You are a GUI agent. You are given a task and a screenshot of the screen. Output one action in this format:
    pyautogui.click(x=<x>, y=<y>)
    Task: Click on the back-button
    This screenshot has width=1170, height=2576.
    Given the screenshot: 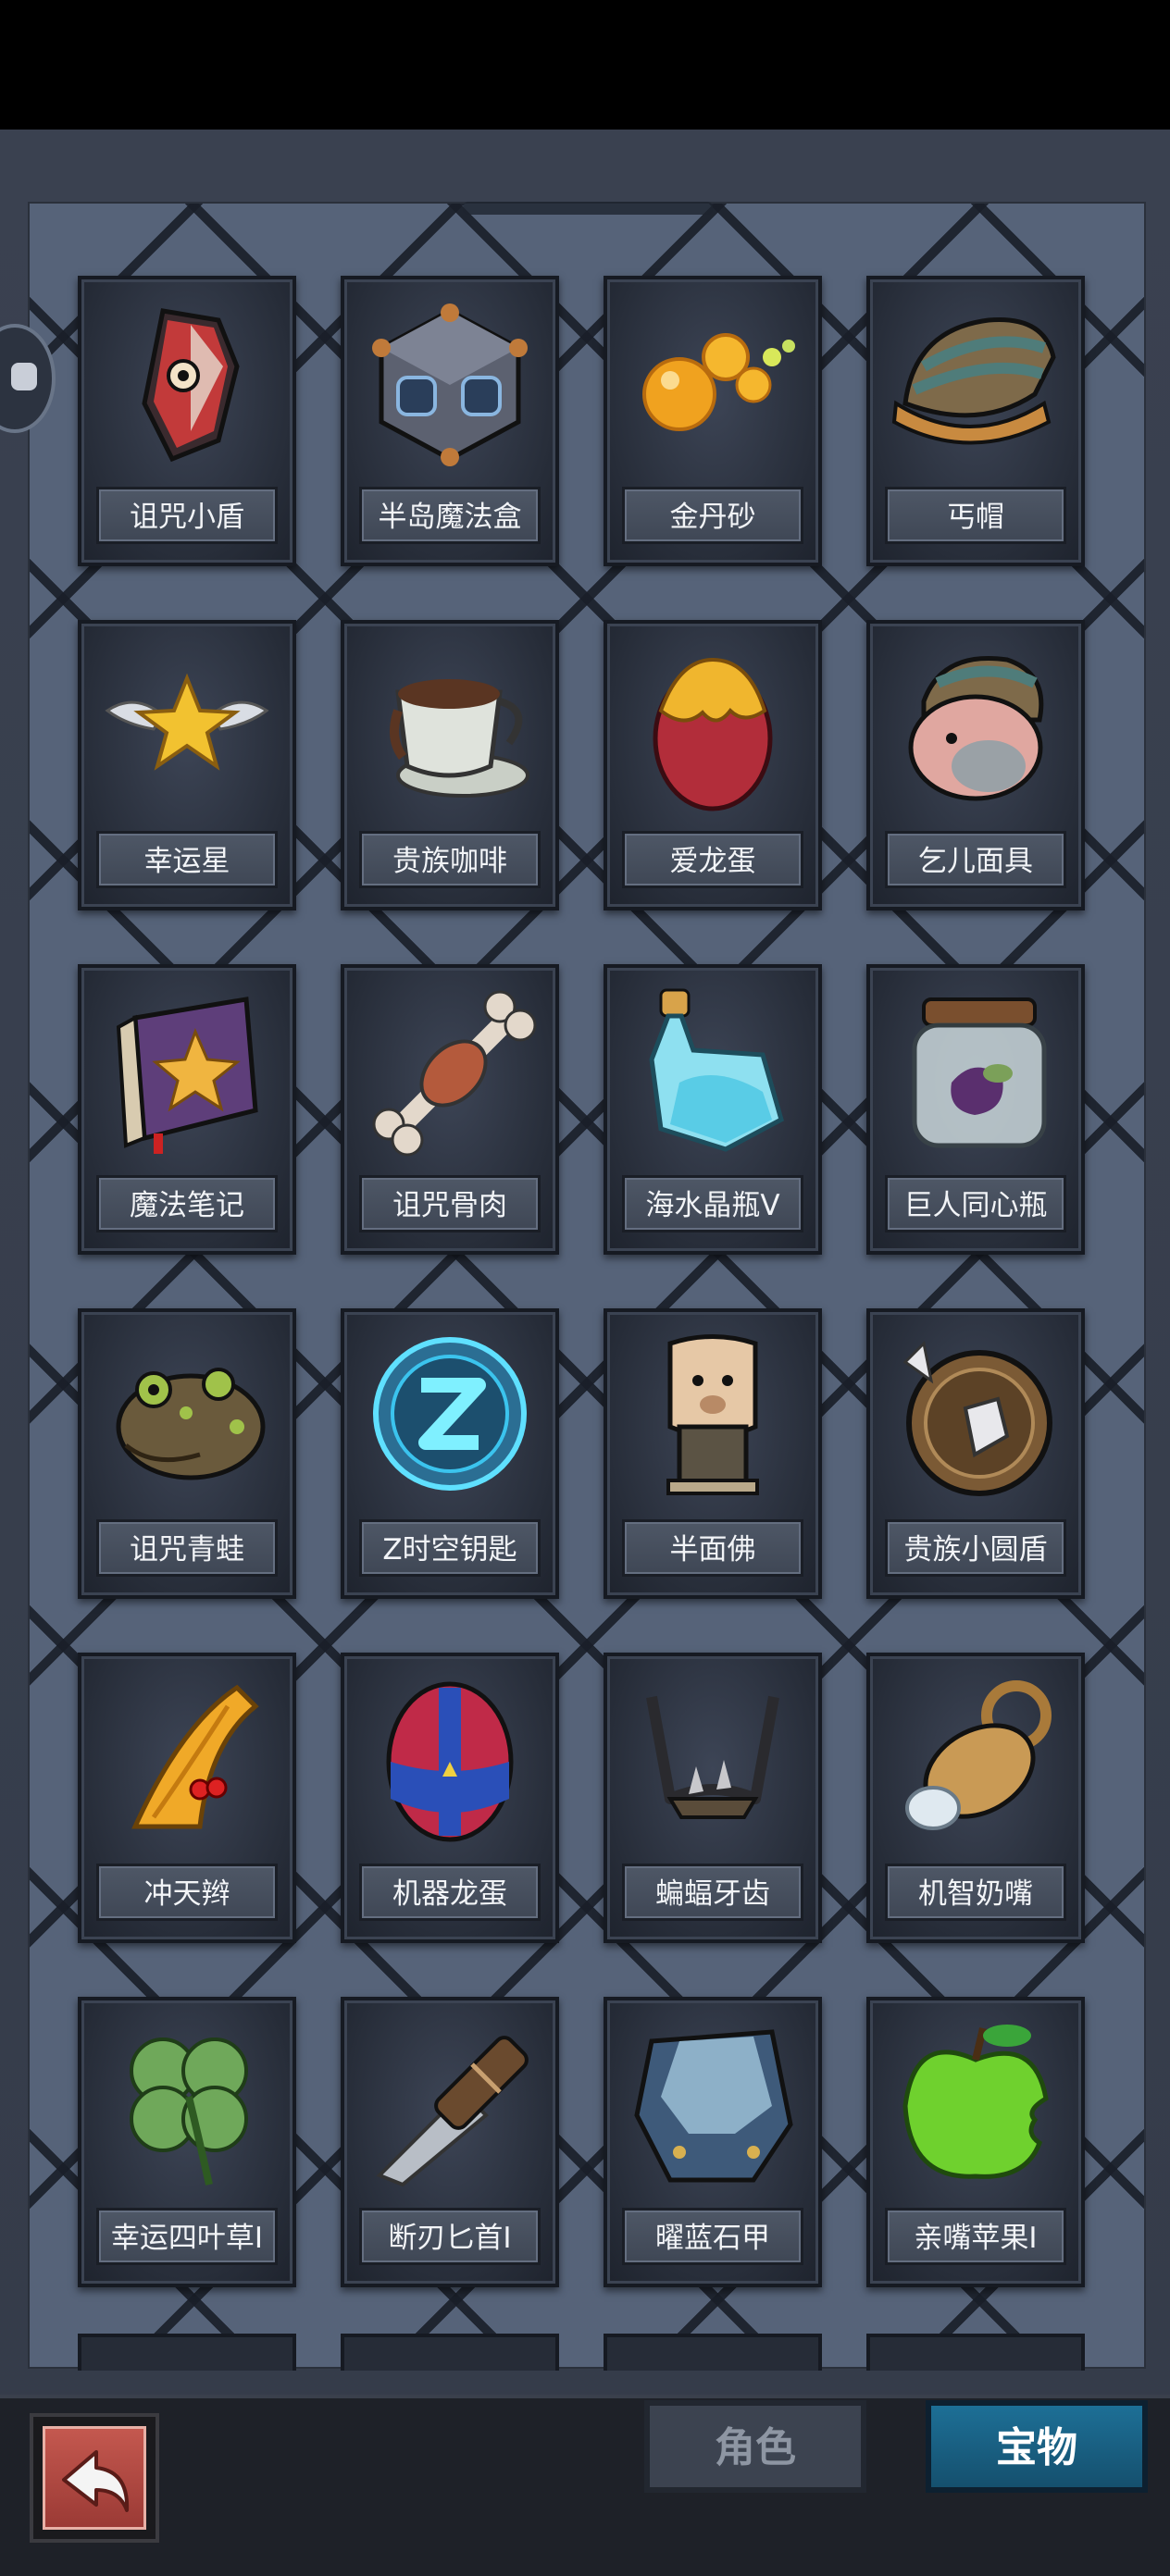 What is the action you would take?
    pyautogui.click(x=94, y=2478)
    